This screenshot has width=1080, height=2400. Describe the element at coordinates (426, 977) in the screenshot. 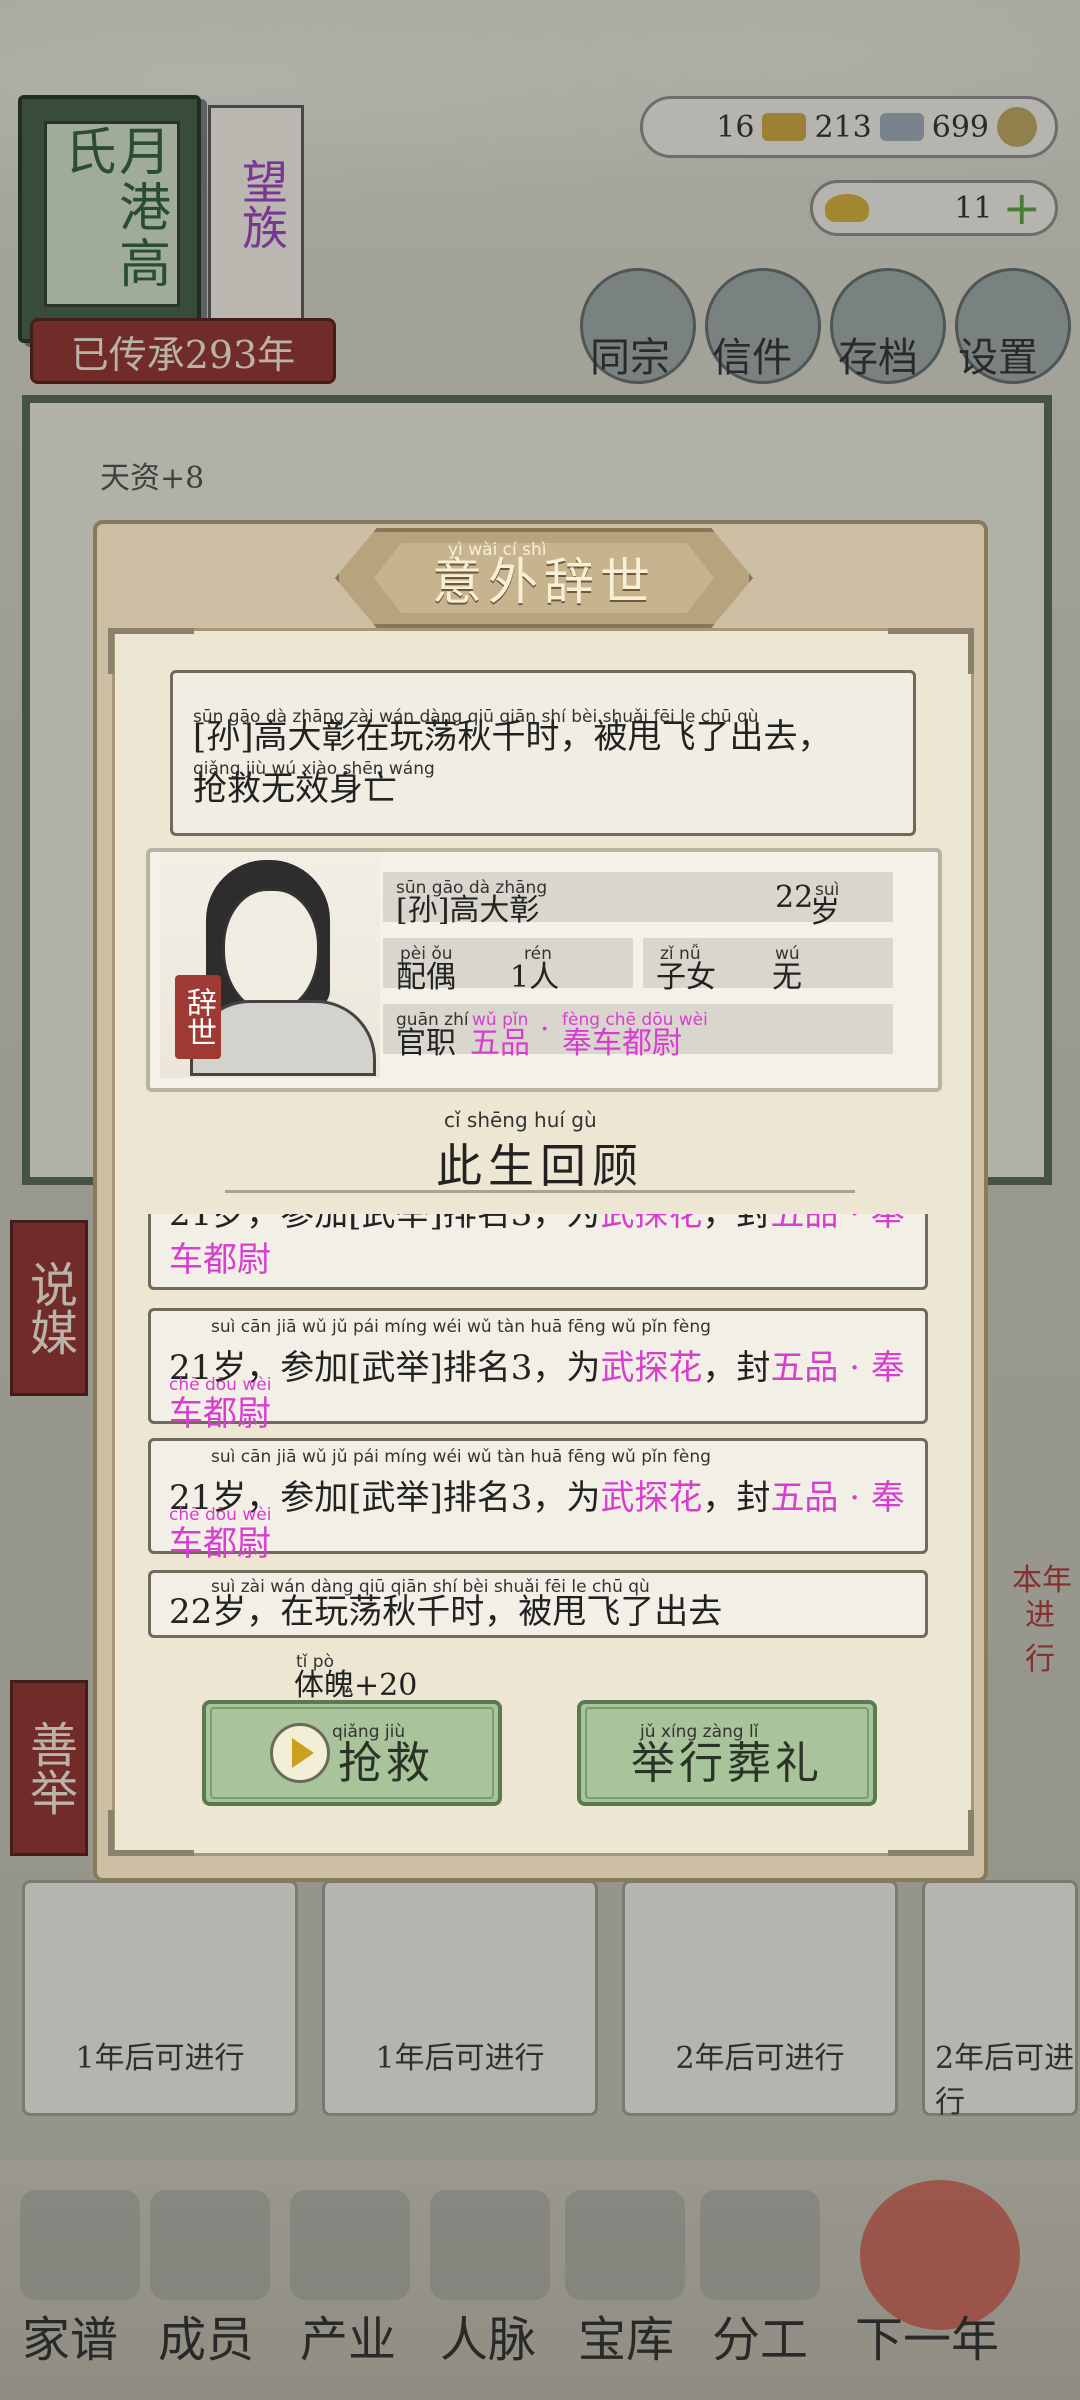

I see `spouse-label: 配偶` at that location.